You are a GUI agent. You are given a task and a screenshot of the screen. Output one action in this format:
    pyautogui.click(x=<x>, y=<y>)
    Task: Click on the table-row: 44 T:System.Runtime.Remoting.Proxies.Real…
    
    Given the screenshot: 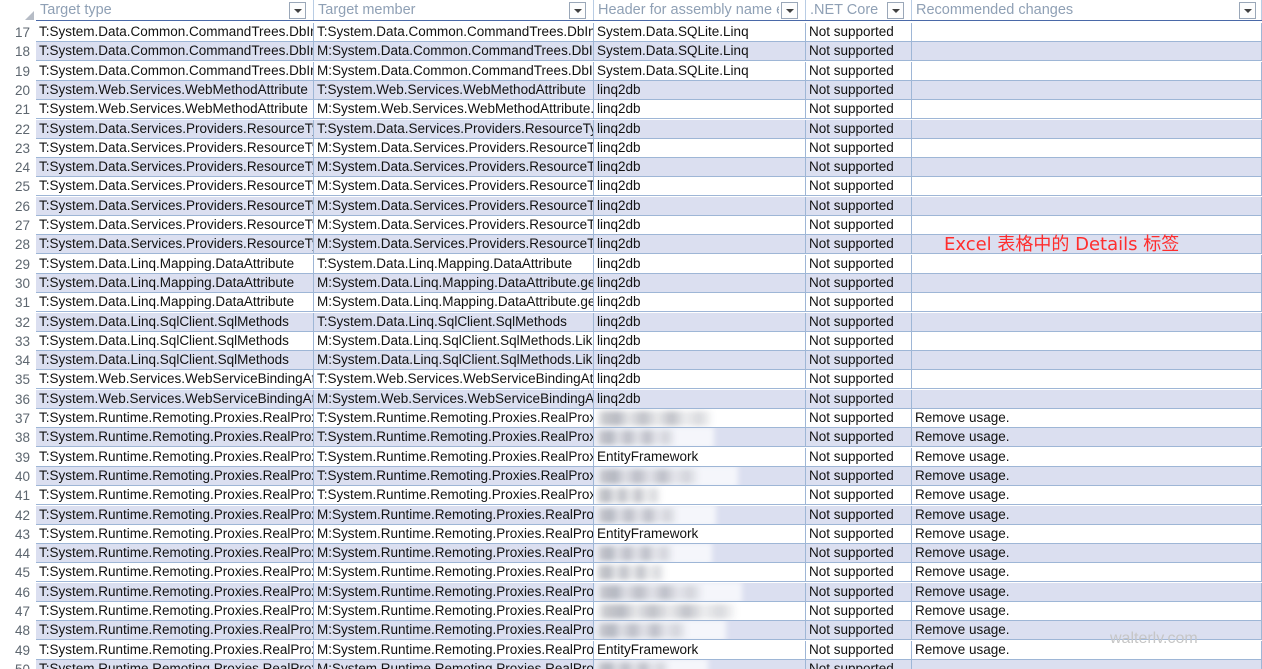 What is the action you would take?
    pyautogui.click(x=631, y=554)
    